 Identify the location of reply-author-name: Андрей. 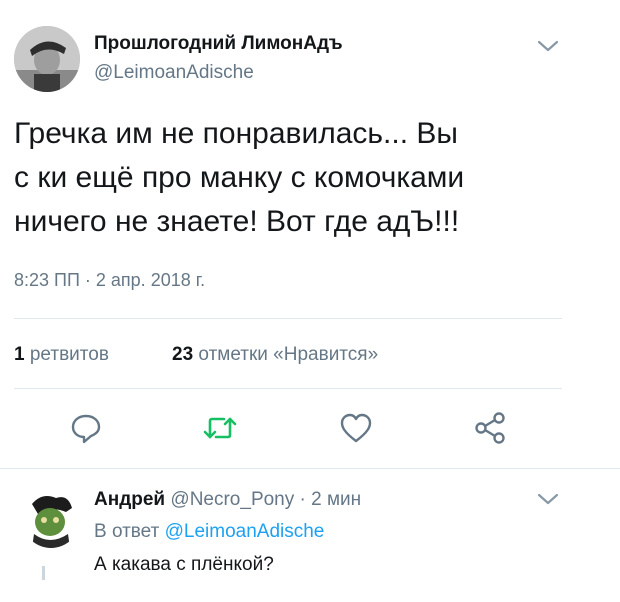
(129, 499).